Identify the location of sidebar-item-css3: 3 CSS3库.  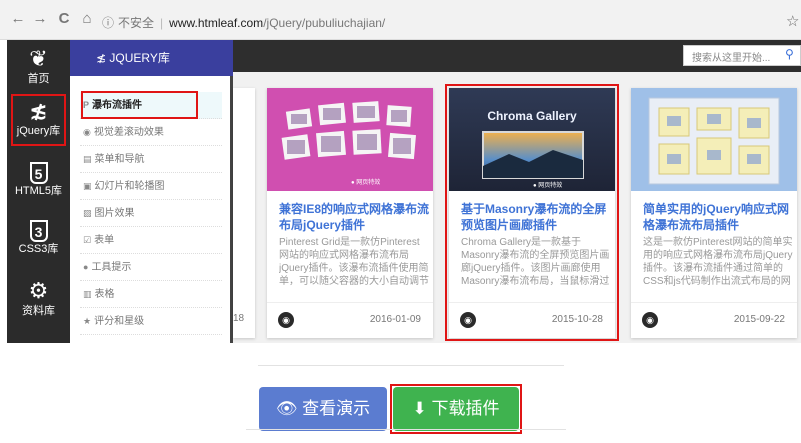
(38, 238).